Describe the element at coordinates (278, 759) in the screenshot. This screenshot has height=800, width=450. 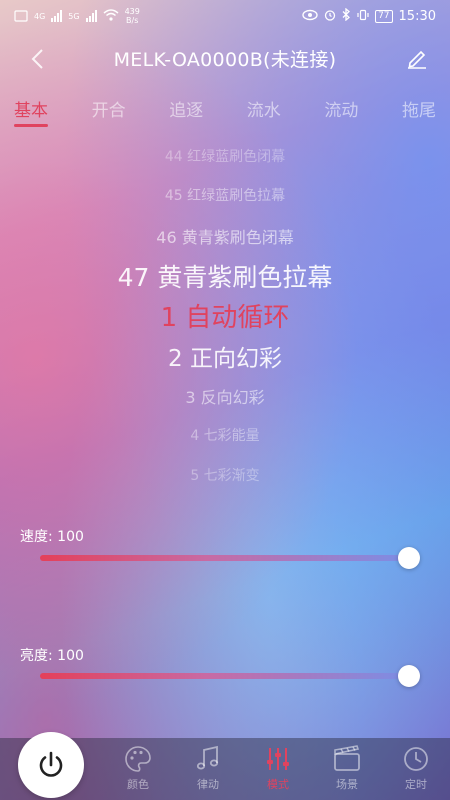
I see `equalizer-icon` at that location.